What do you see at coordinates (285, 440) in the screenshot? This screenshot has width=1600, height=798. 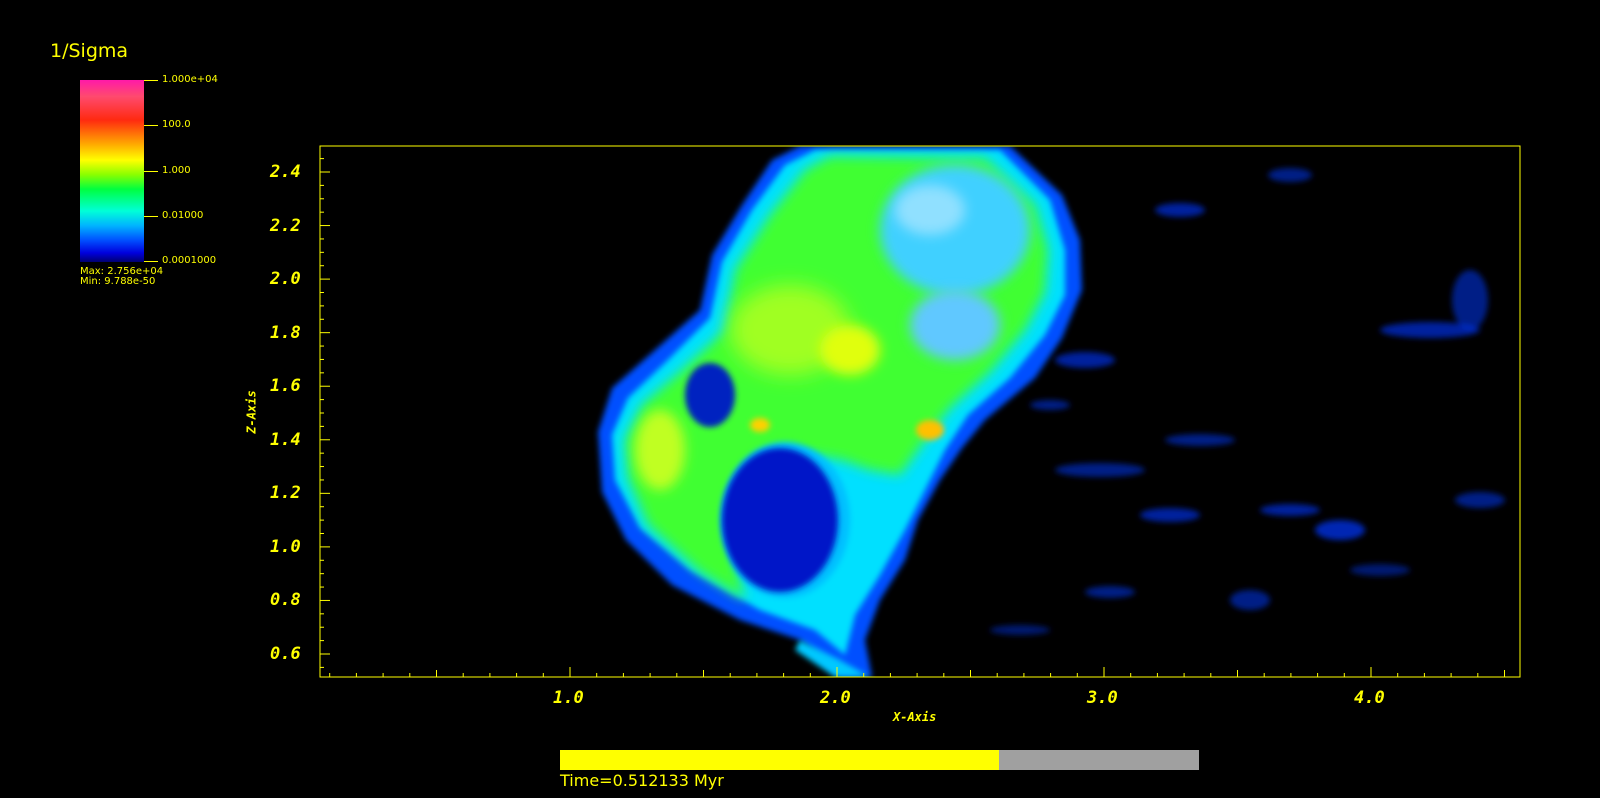 I see `y-tick-label: 1.4` at bounding box center [285, 440].